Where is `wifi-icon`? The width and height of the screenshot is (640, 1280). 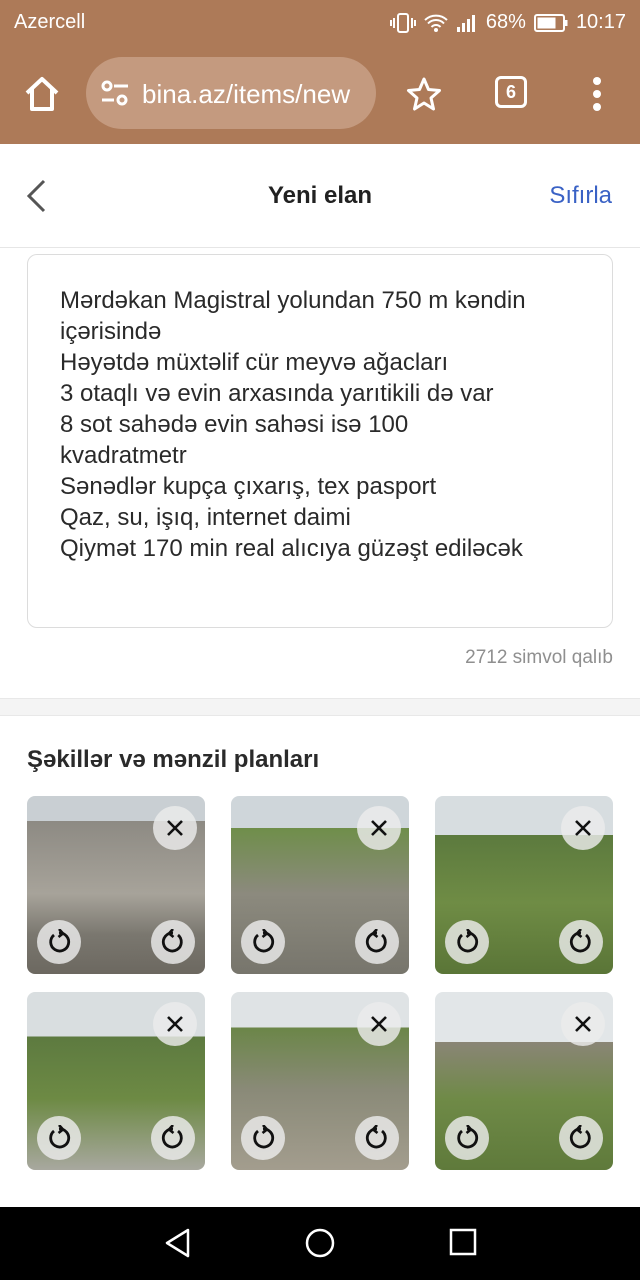 wifi-icon is located at coordinates (436, 23).